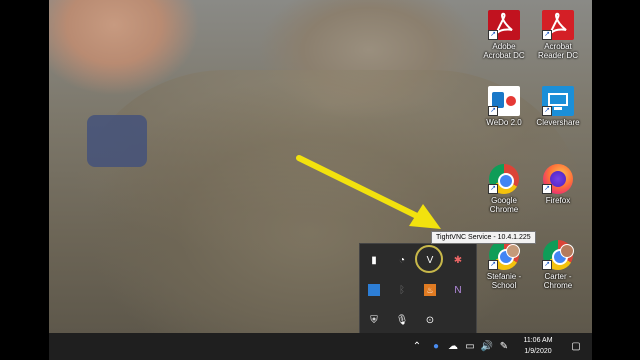  What do you see at coordinates (374, 320) in the screenshot?
I see `security-shield-icon: ⛨` at bounding box center [374, 320].